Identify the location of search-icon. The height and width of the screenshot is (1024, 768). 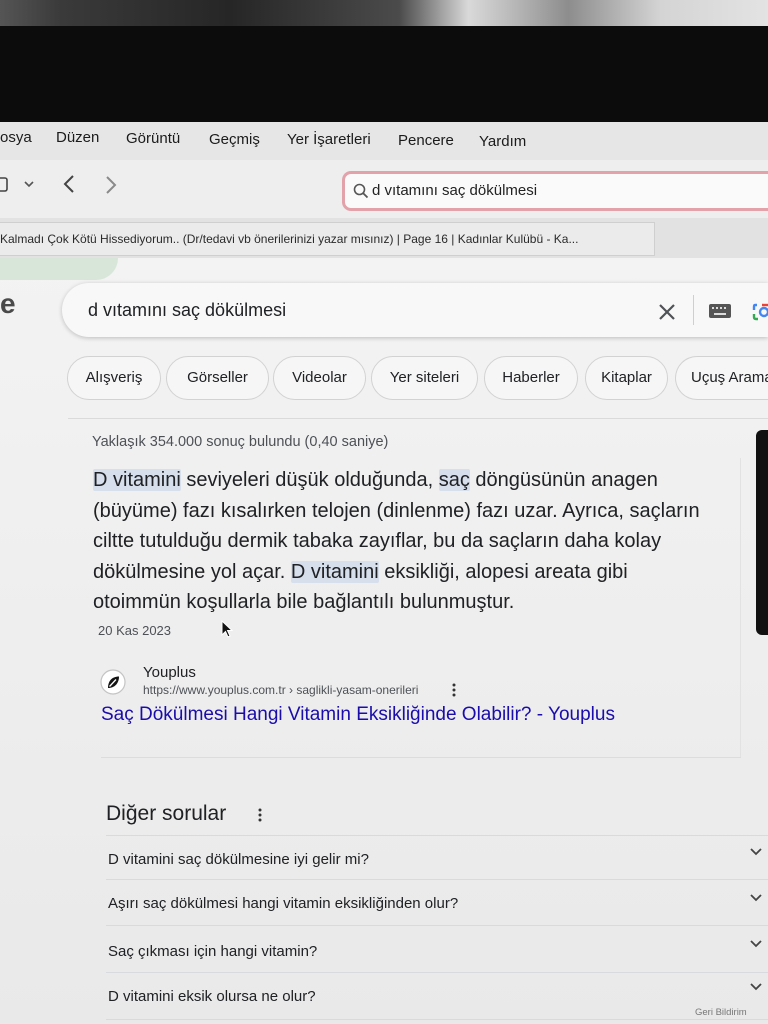
(361, 191).